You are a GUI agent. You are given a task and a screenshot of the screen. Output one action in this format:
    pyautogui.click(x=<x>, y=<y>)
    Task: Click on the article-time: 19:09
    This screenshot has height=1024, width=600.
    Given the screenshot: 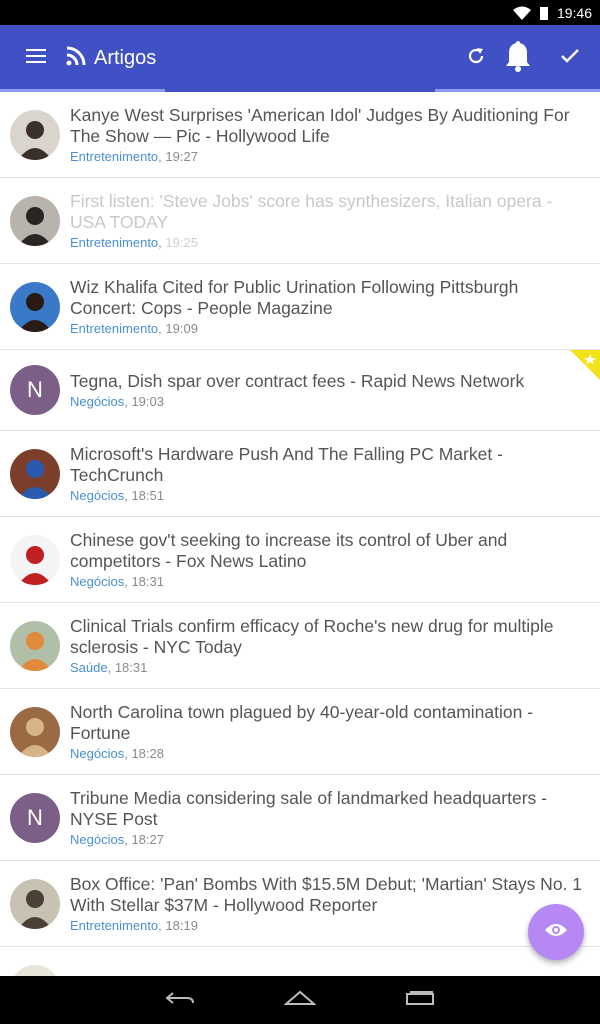 What is the action you would take?
    pyautogui.click(x=181, y=328)
    